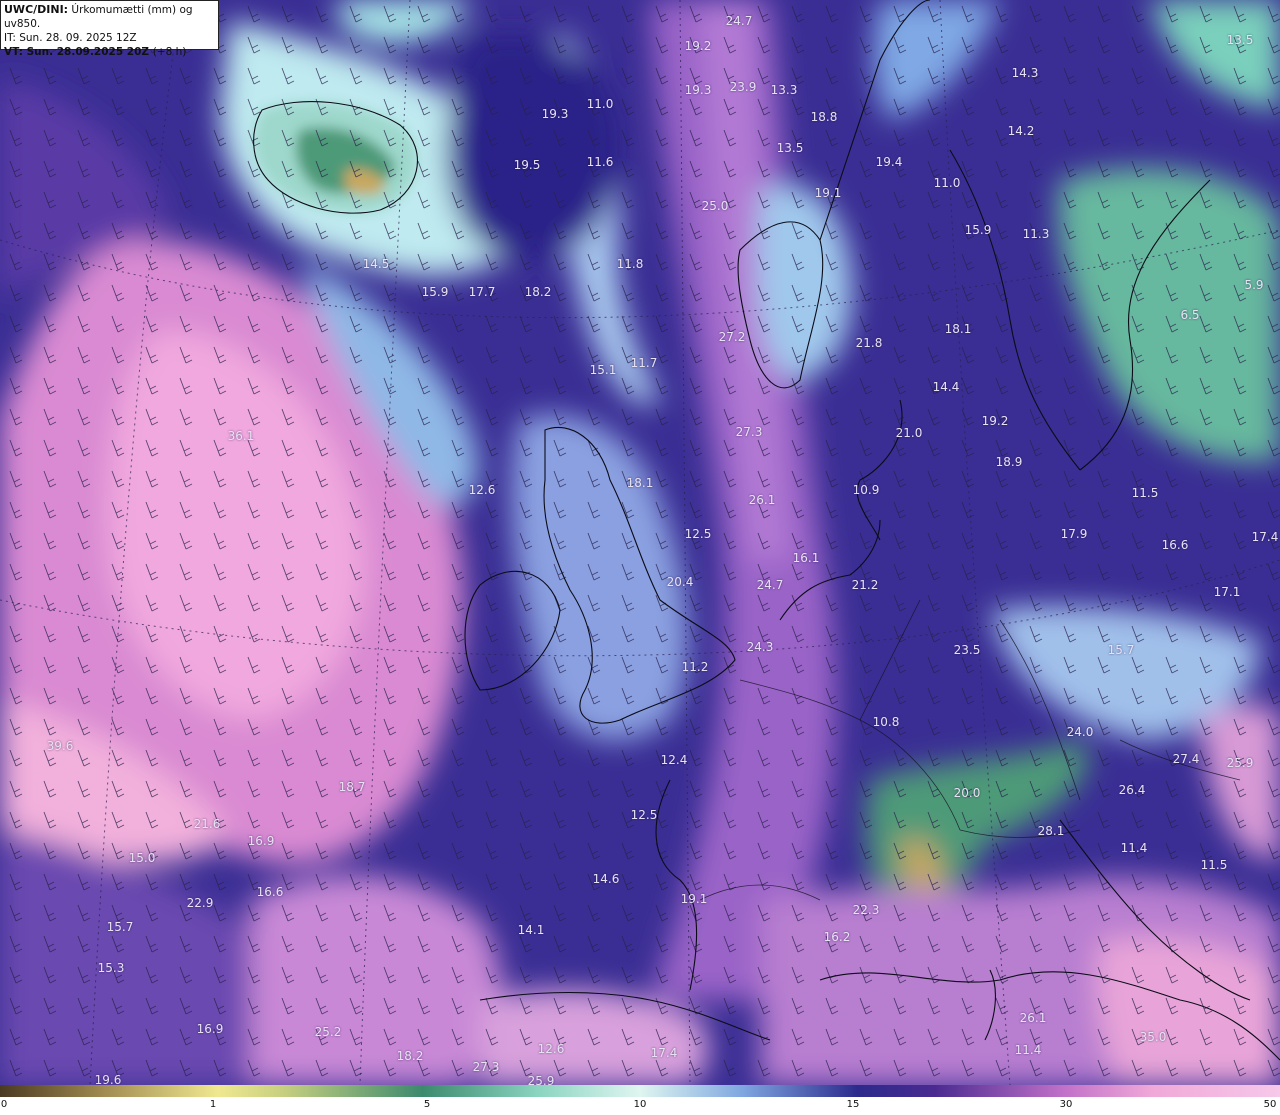 This screenshot has height=1115, width=1280. Describe the element at coordinates (866, 910) in the screenshot. I see `value-label: 22.3` at that location.